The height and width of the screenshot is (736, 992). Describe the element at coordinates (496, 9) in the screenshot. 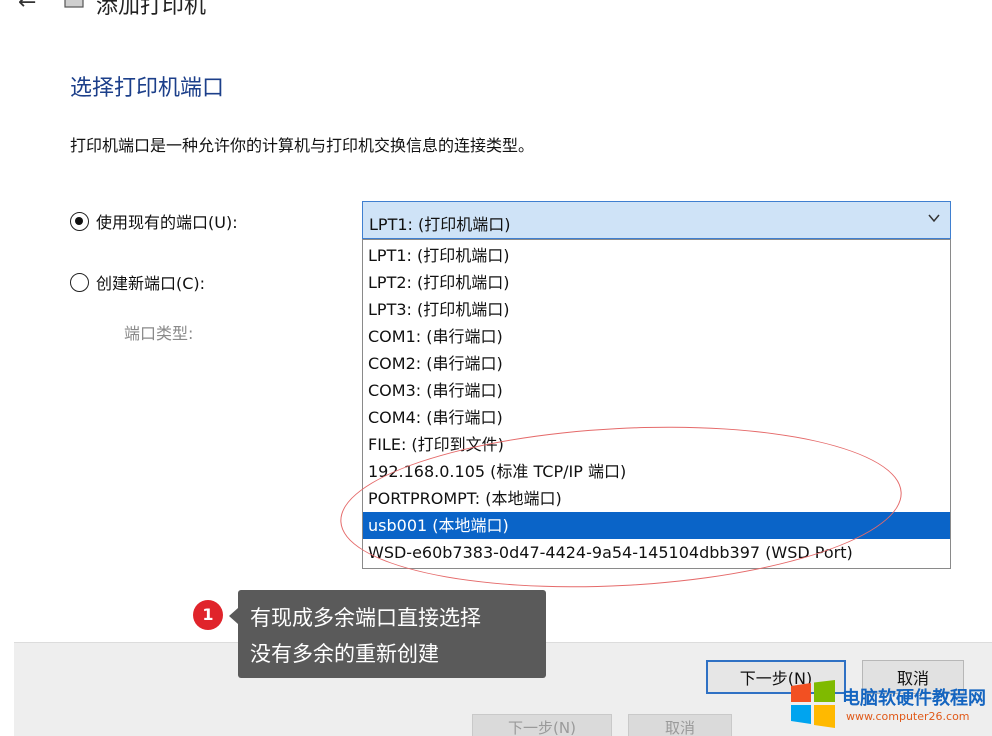

I see `title-bar: ← 添加打印机` at that location.